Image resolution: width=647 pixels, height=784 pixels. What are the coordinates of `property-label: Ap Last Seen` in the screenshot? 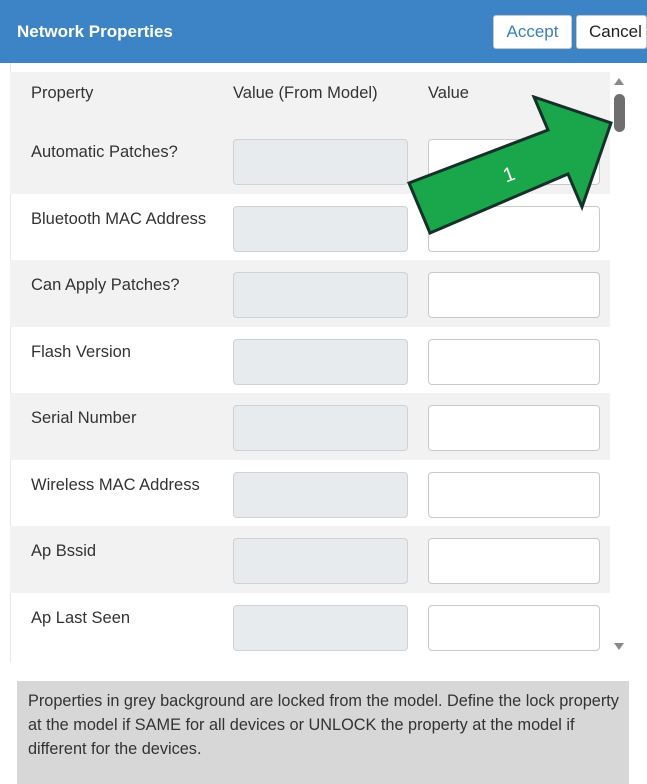 It's located at (81, 618).